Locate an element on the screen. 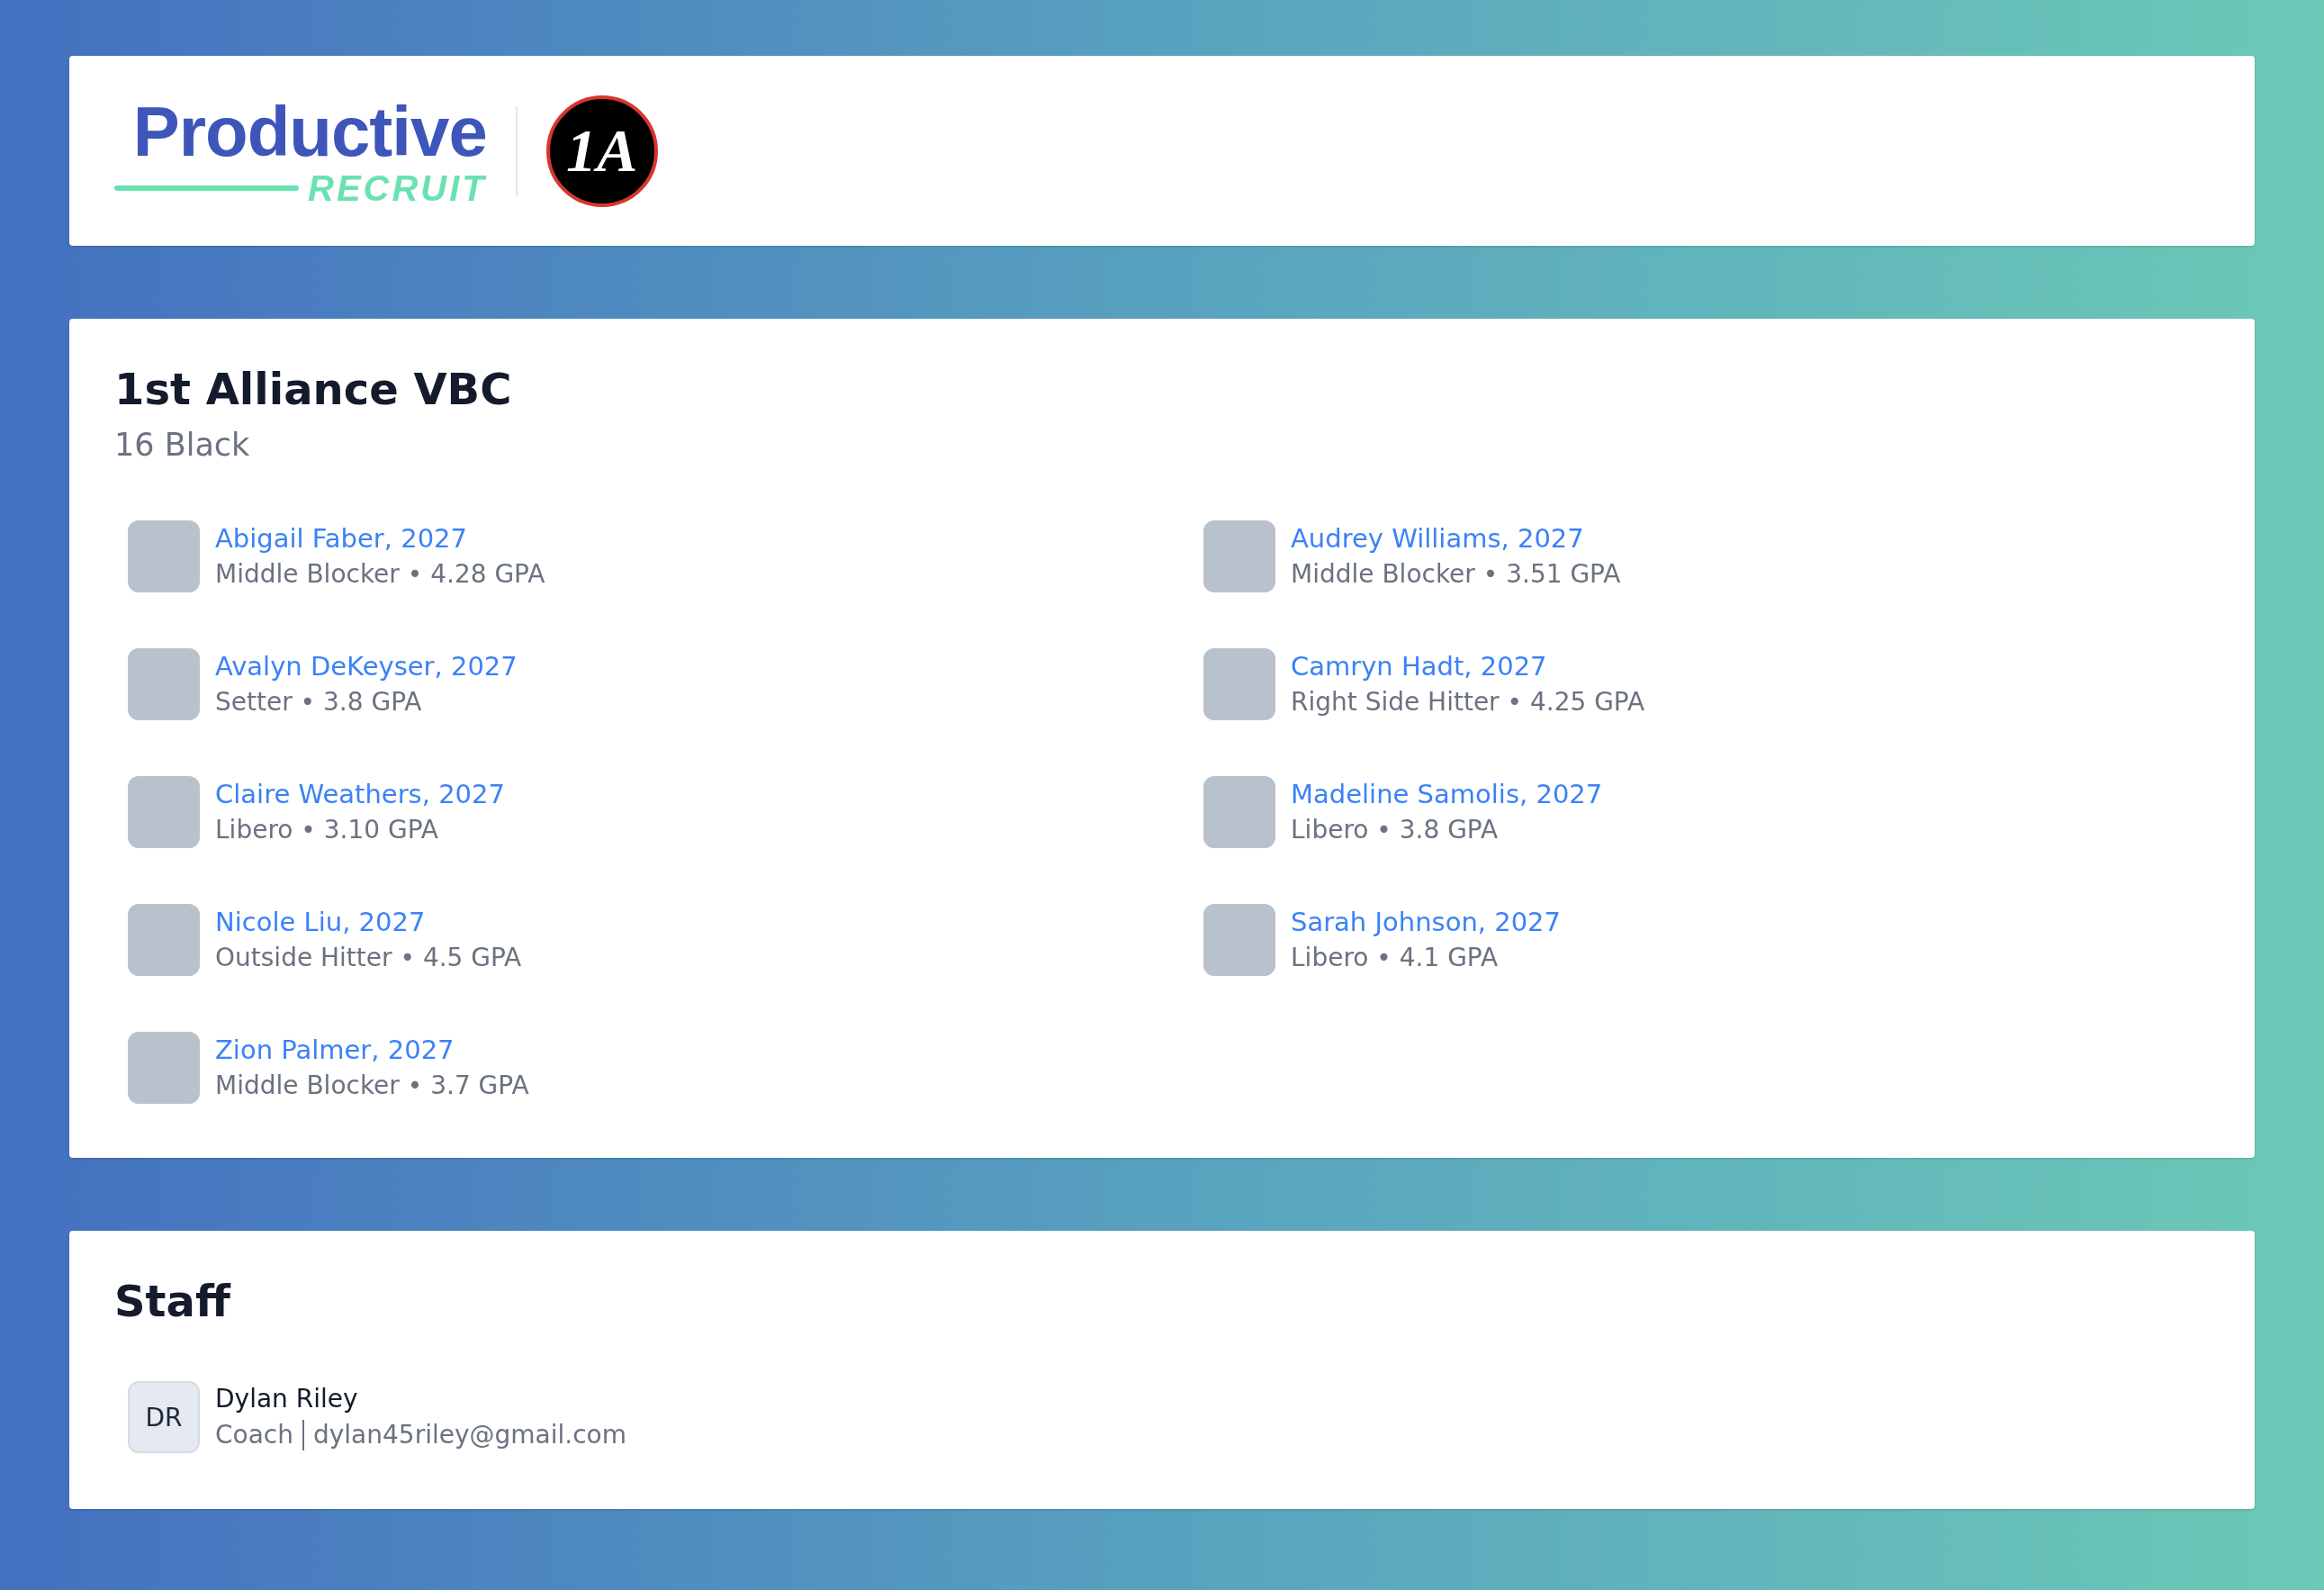  player-details: Middle Blocker • 3.51 GPA is located at coordinates (1456, 574).